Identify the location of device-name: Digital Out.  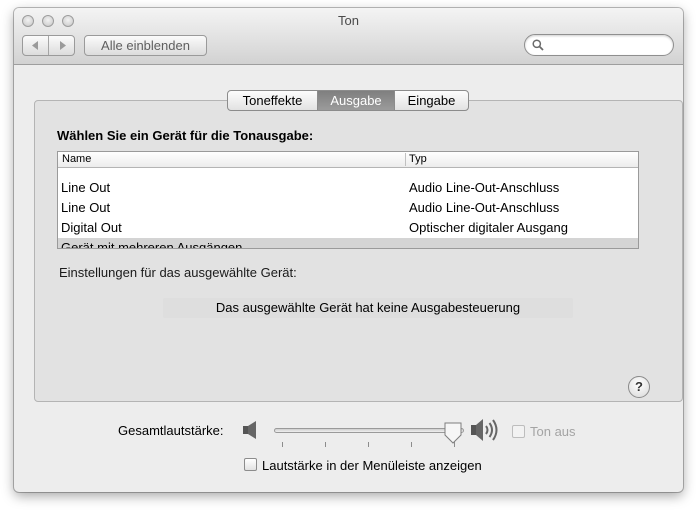
(91, 227).